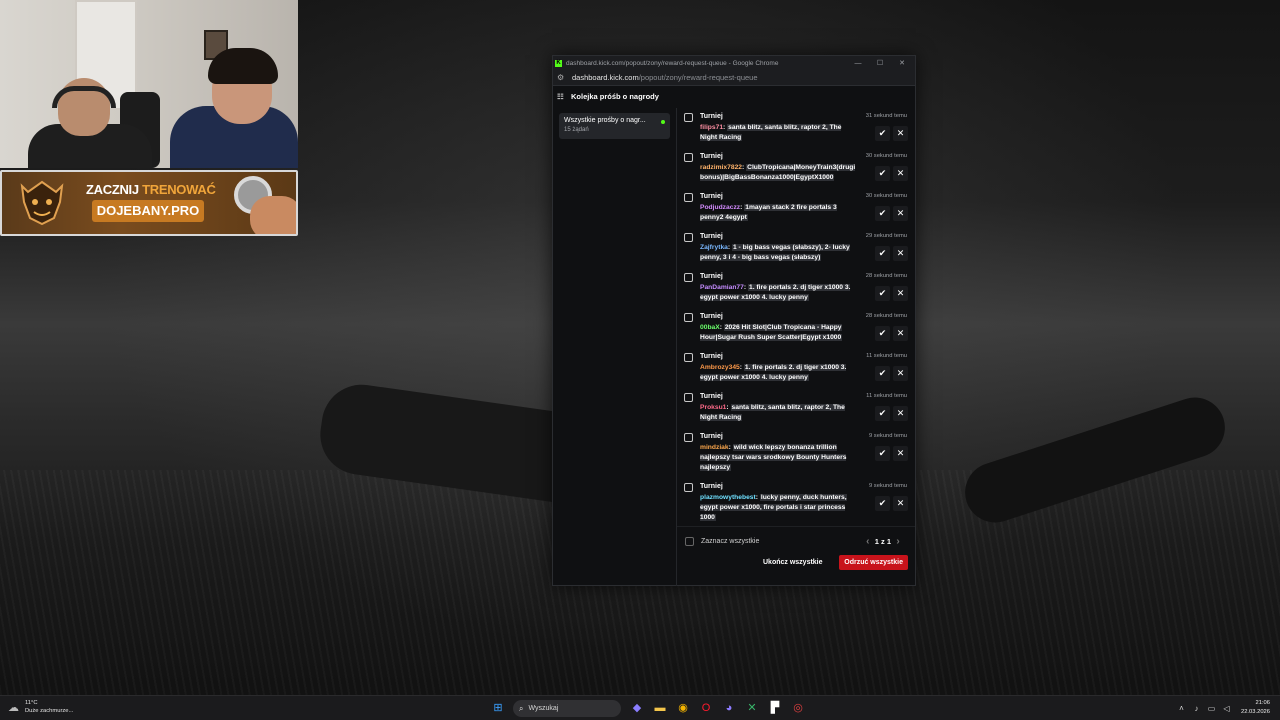 This screenshot has height=720, width=1280. Describe the element at coordinates (720, 207) in the screenshot. I see `request-user: Podjudzaczz` at that location.